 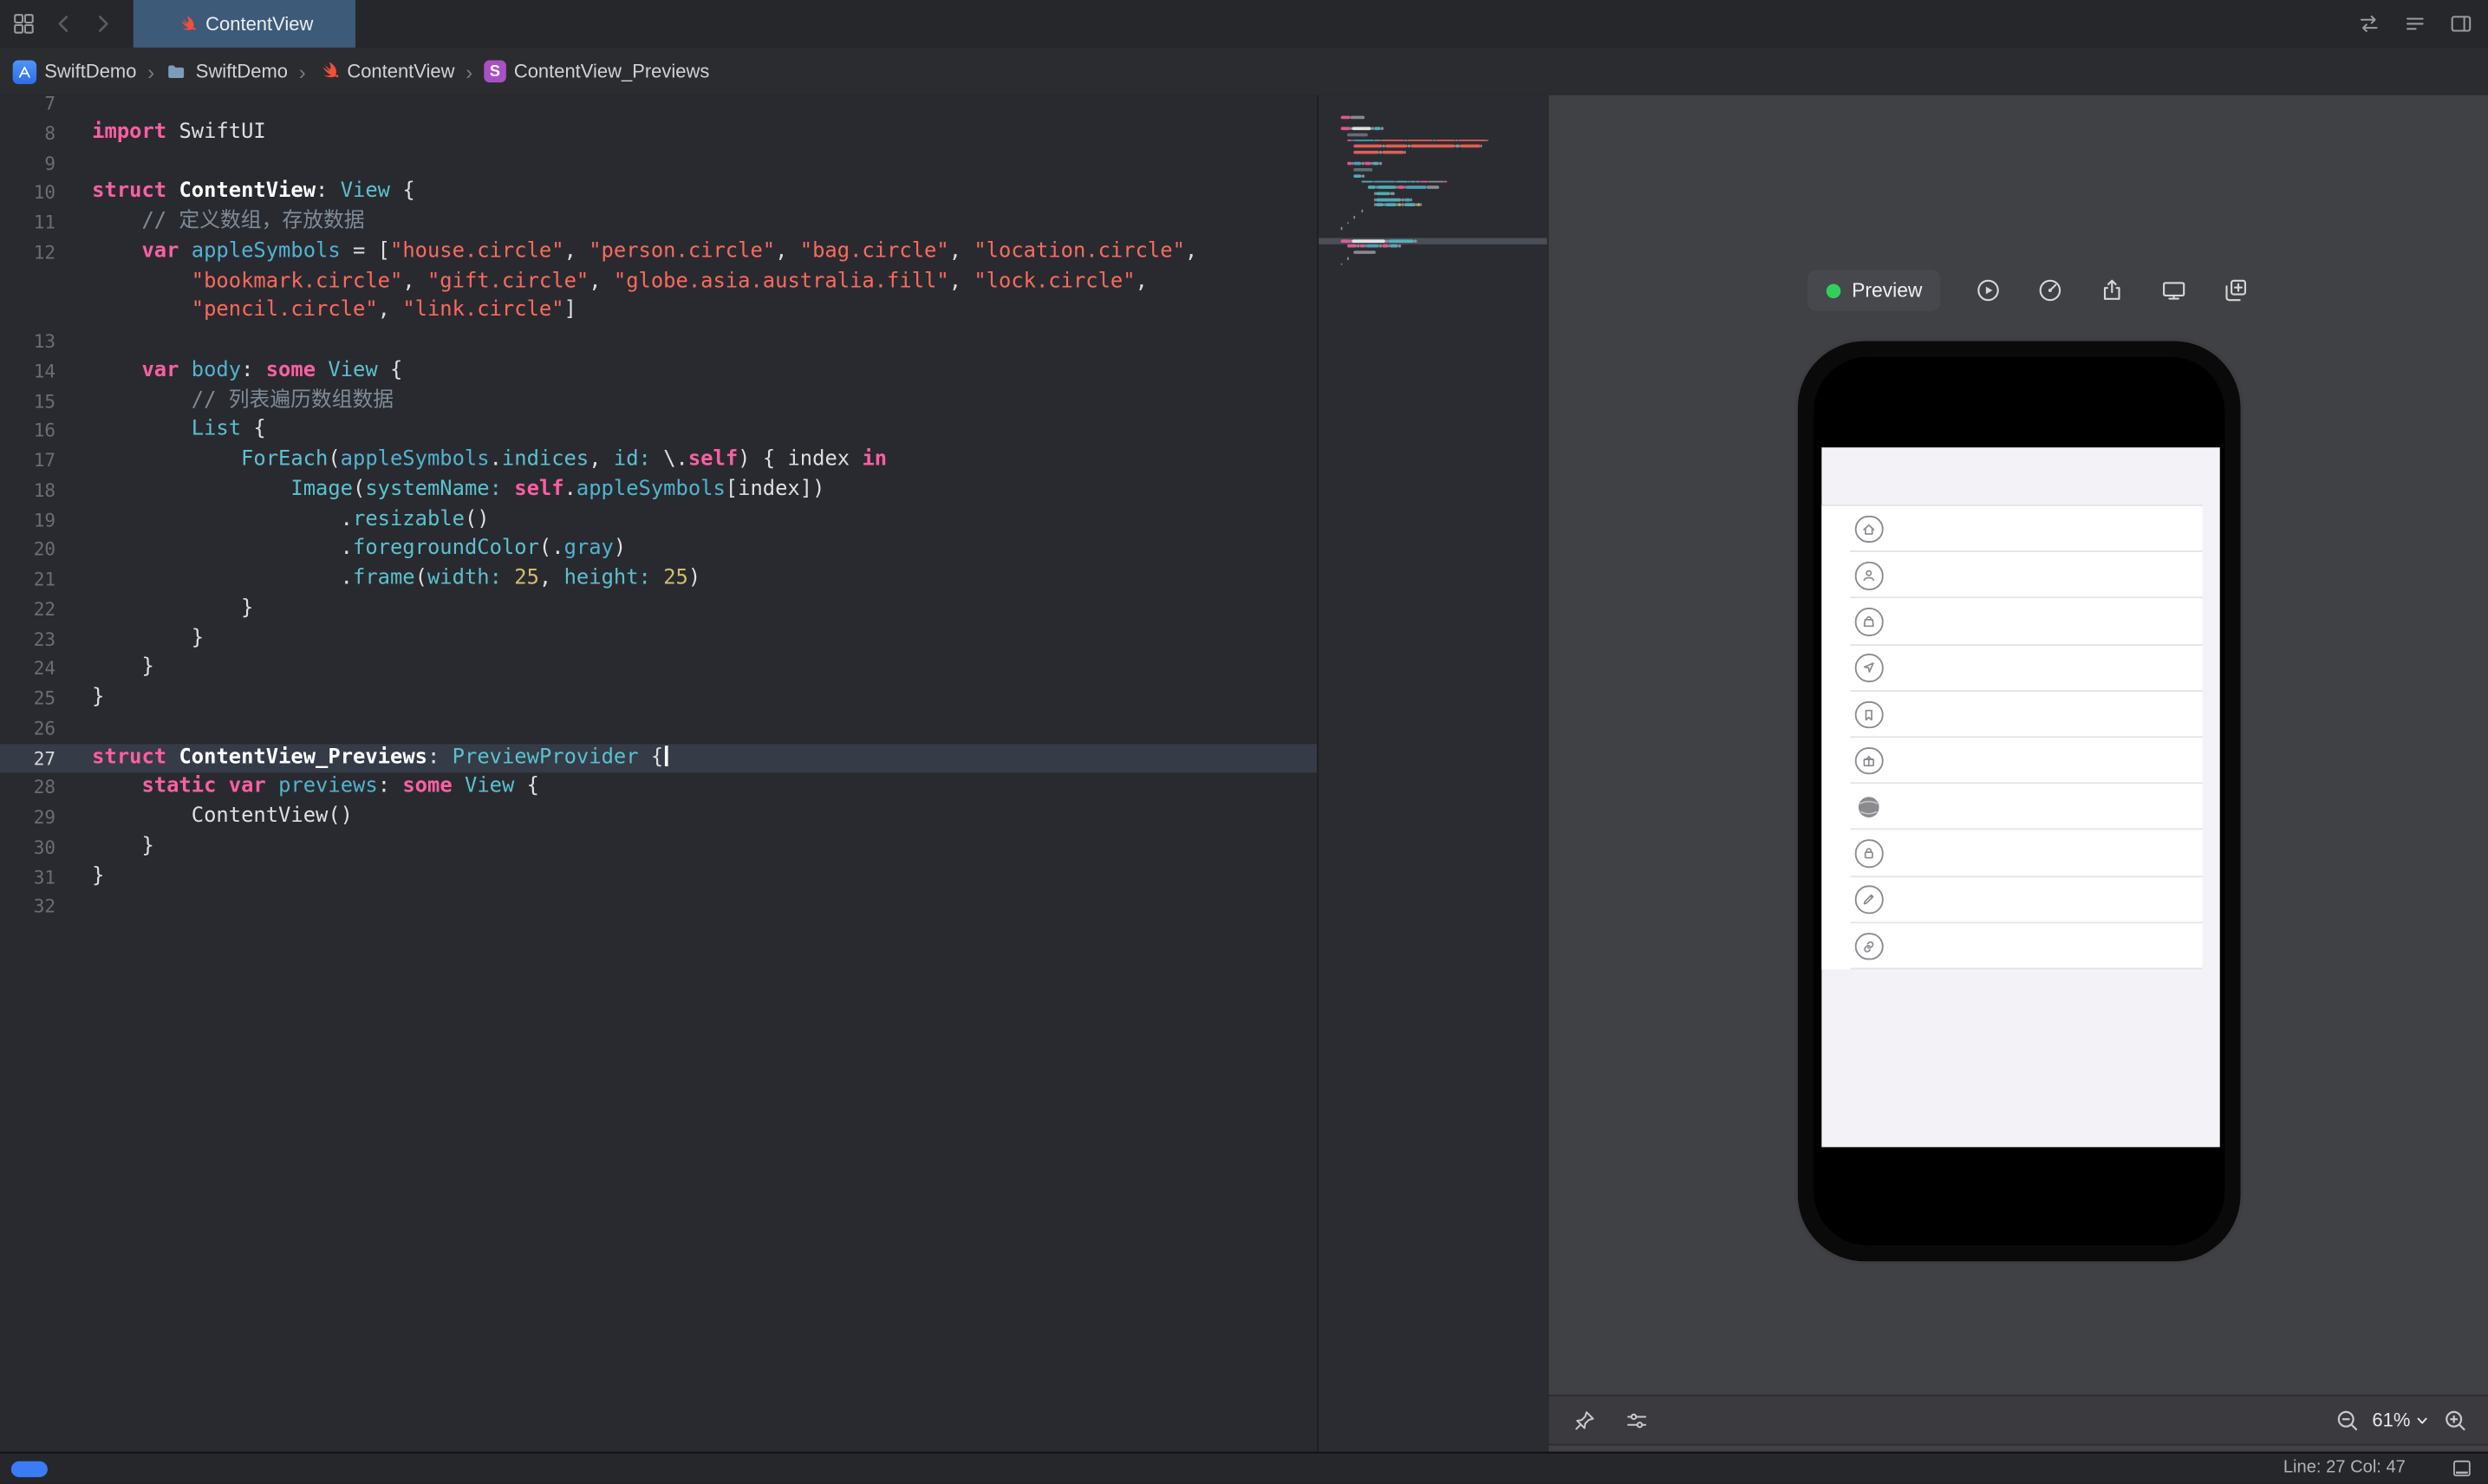 What do you see at coordinates (1868, 853) in the screenshot?
I see `symbol-lock-icon` at bounding box center [1868, 853].